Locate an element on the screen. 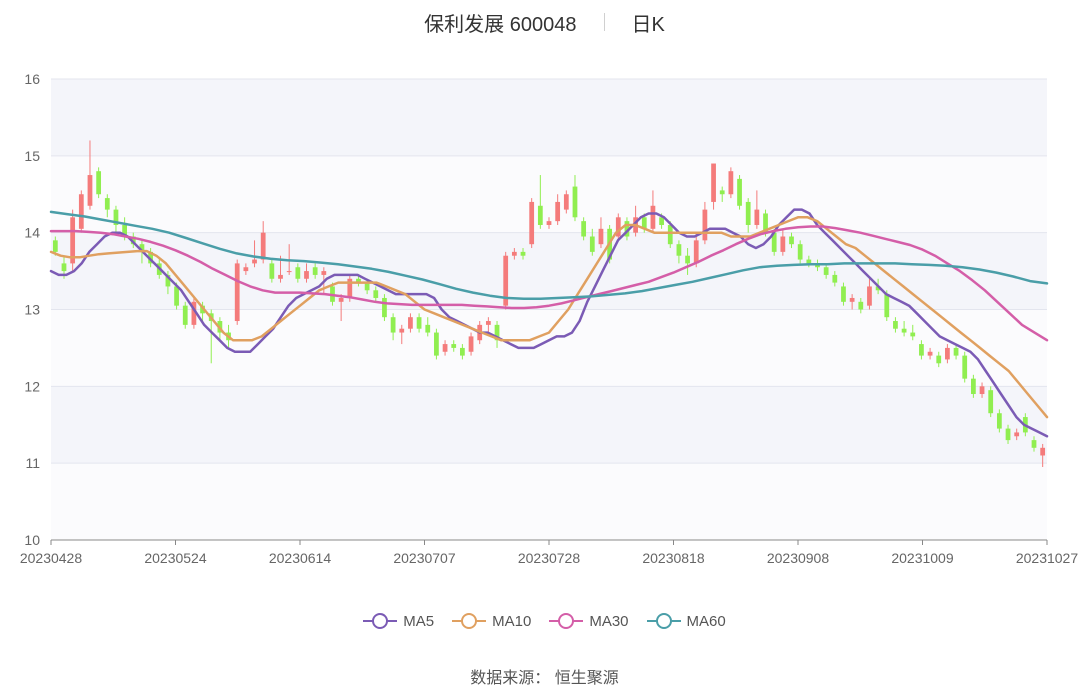 Image resolution: width=1089 pixels, height=689 pixels. y-axis: 10 11 12 13 14 15 16 is located at coordinates (32, 309).